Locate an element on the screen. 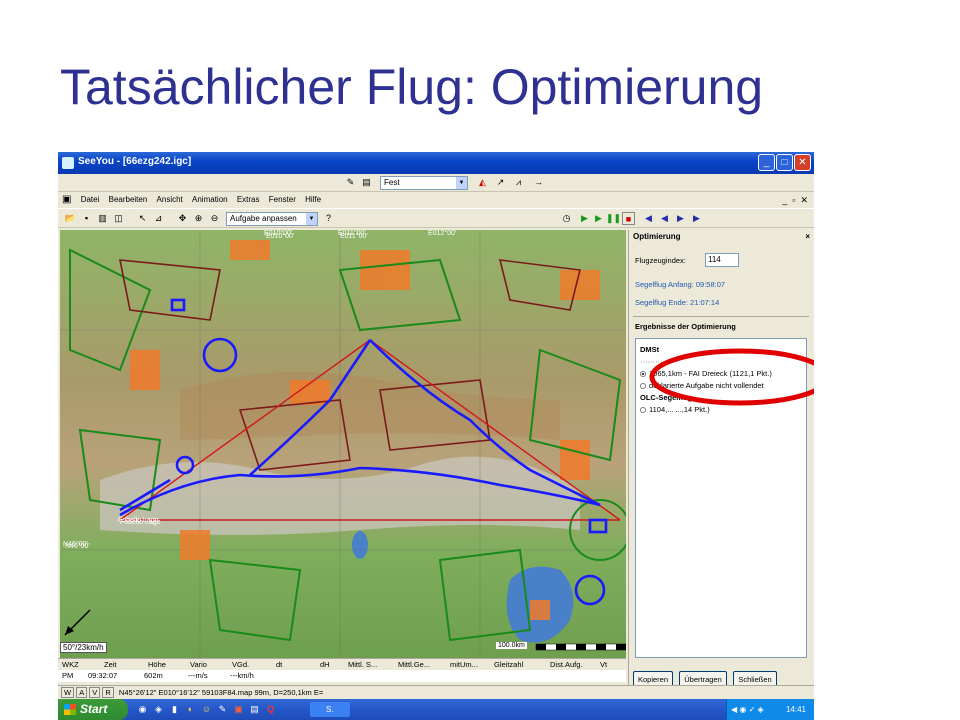 Image resolution: width=960 pixels, height=720 pixels. status-tab-a: A is located at coordinates (82, 692).